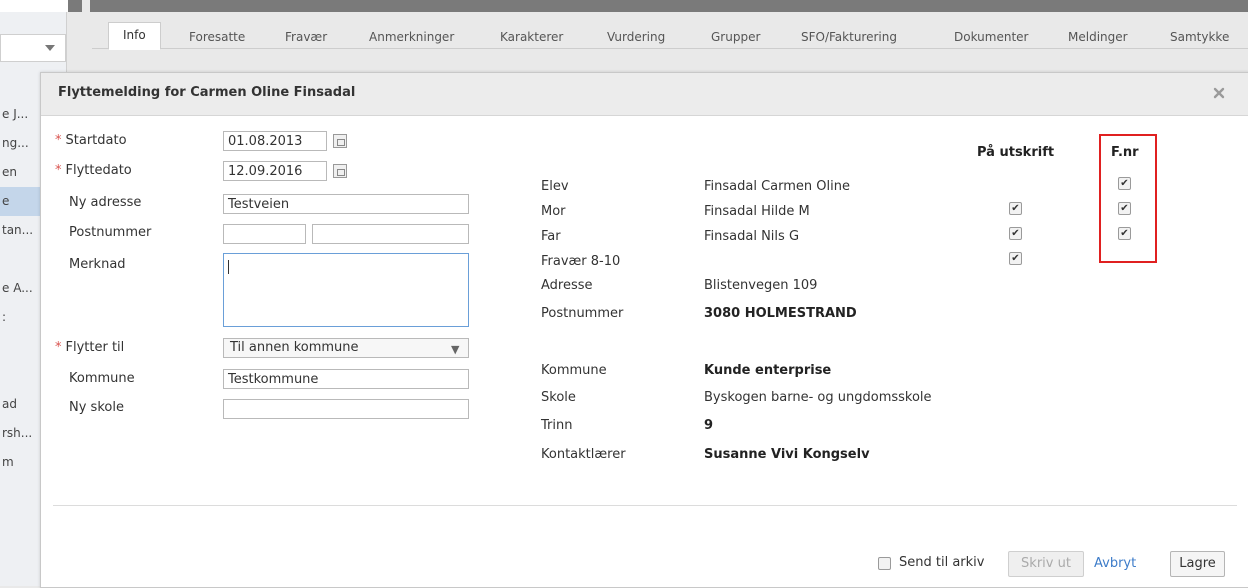 The width and height of the screenshot is (1248, 588). What do you see at coordinates (555, 186) in the screenshot?
I see `info-label-elev: Elev` at bounding box center [555, 186].